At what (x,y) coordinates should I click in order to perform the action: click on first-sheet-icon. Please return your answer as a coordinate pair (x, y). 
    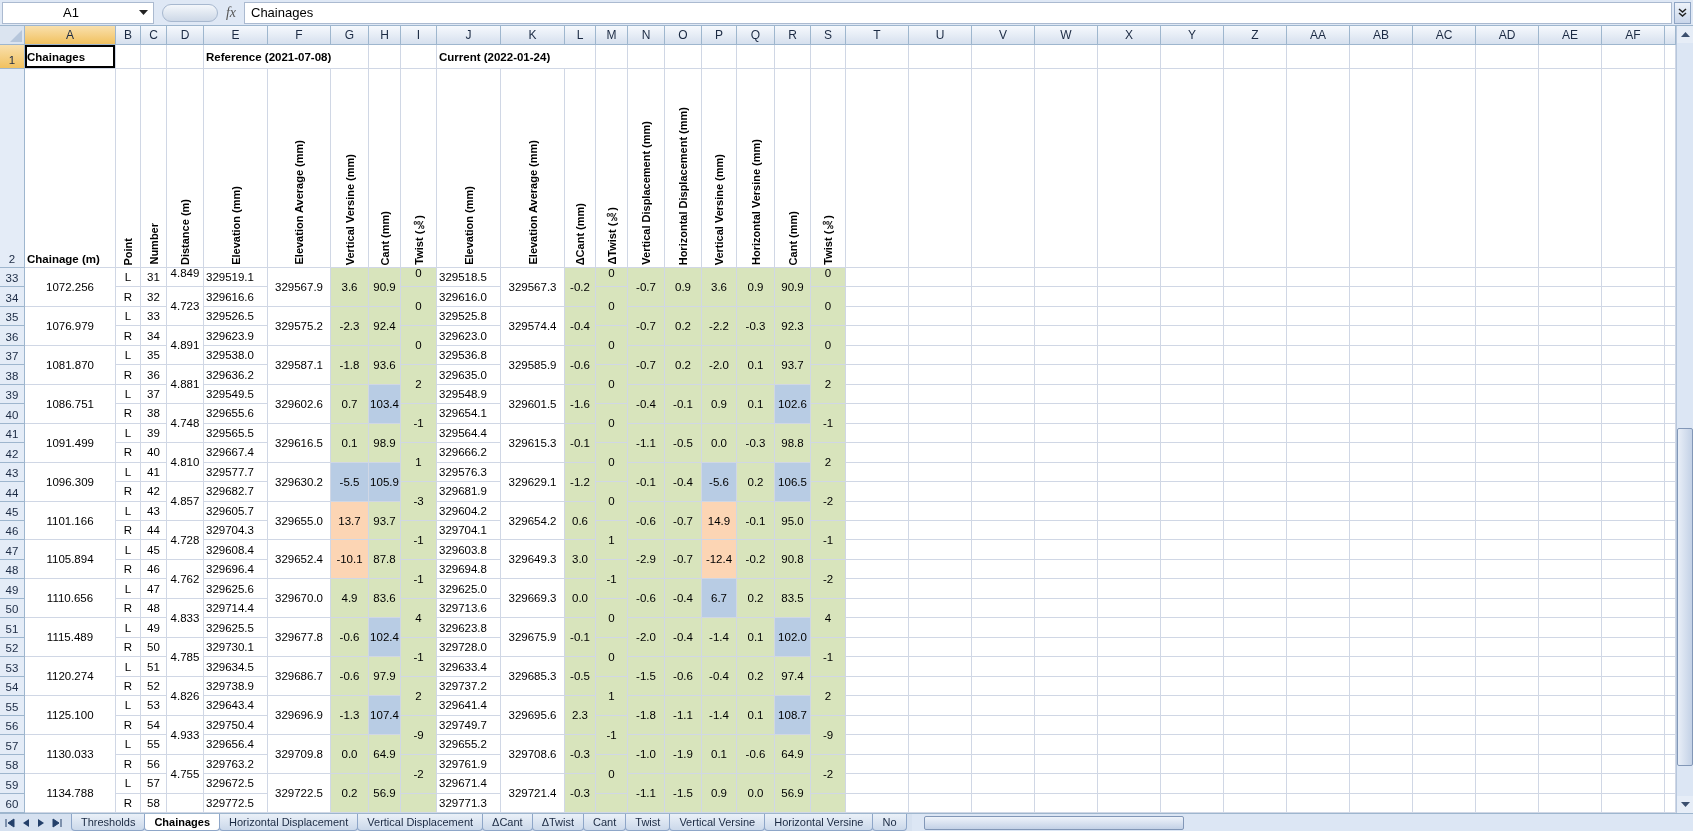
    Looking at the image, I should click on (10, 822).